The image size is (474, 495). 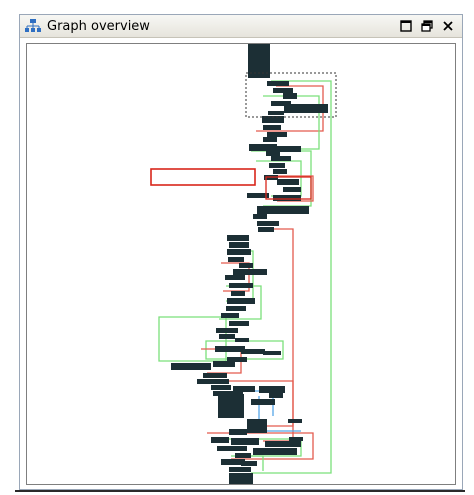 I want to click on maximize-button, so click(x=405, y=26).